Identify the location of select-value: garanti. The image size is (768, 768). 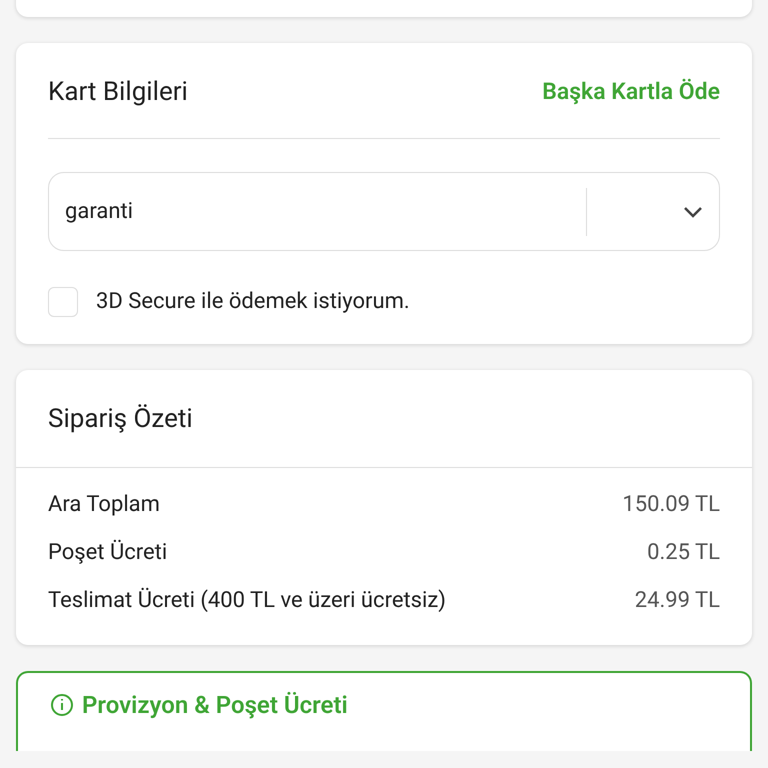
(99, 212).